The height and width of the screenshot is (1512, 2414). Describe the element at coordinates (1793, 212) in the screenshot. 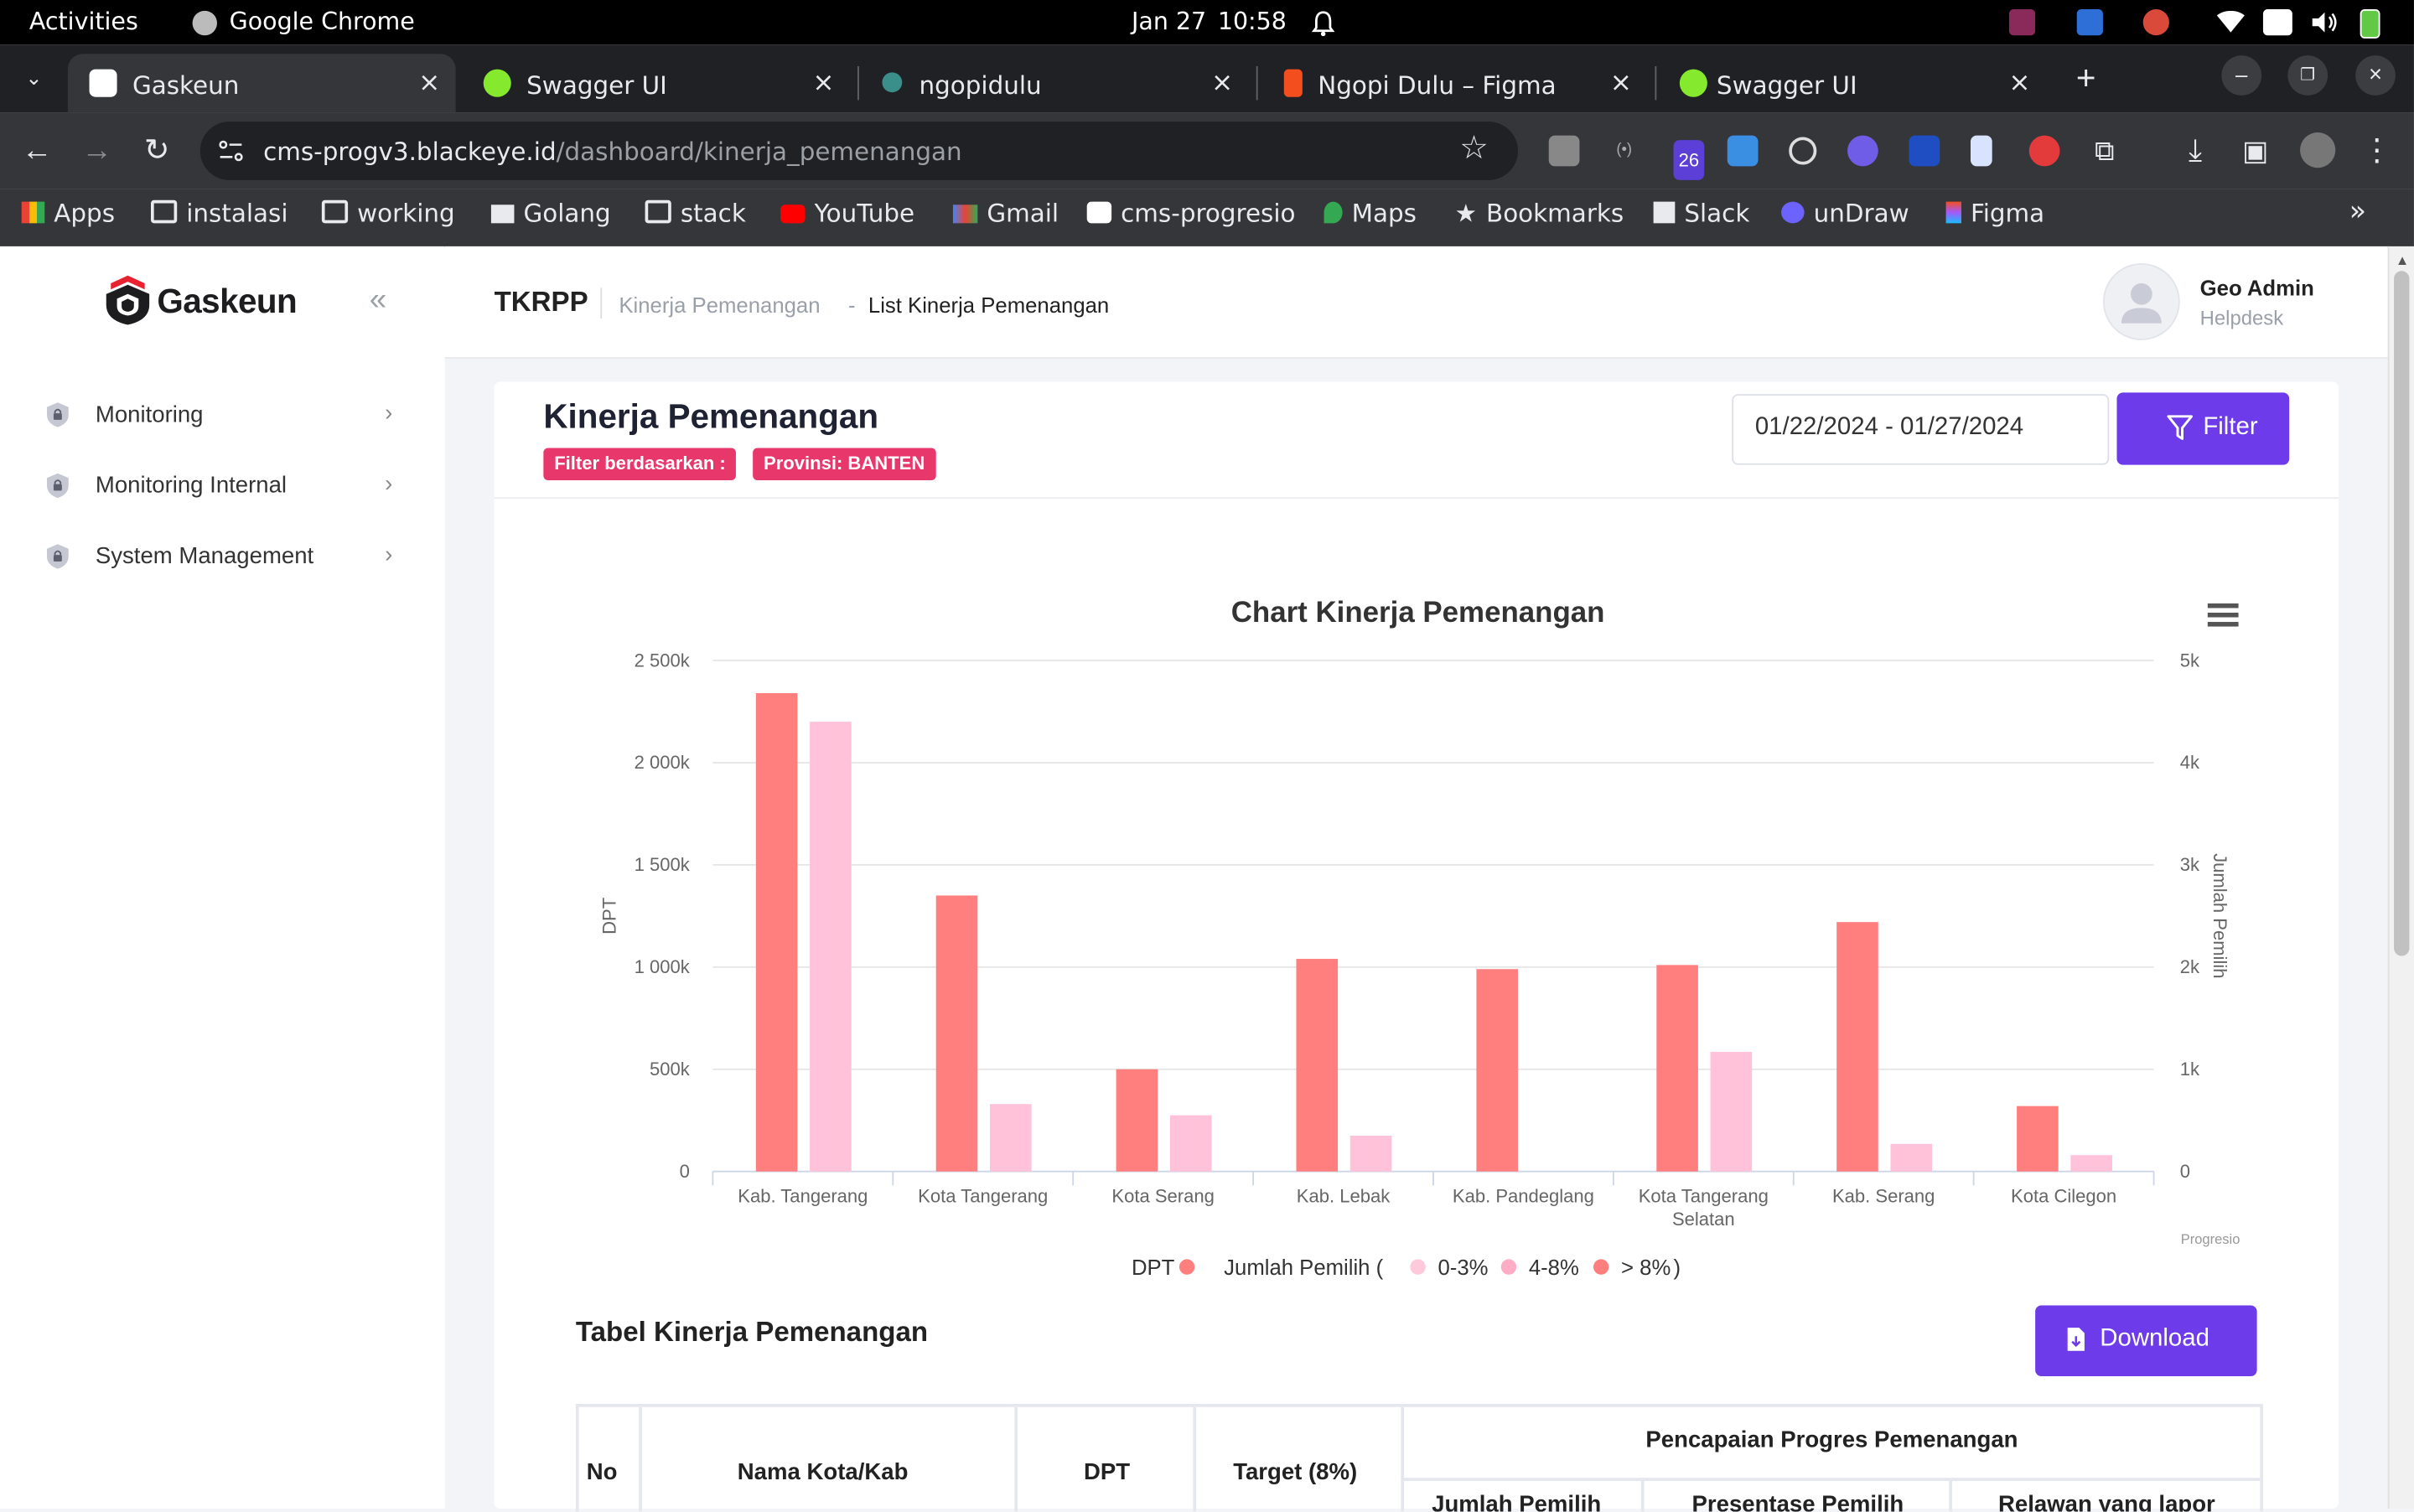

I see `undraw-icon` at that location.